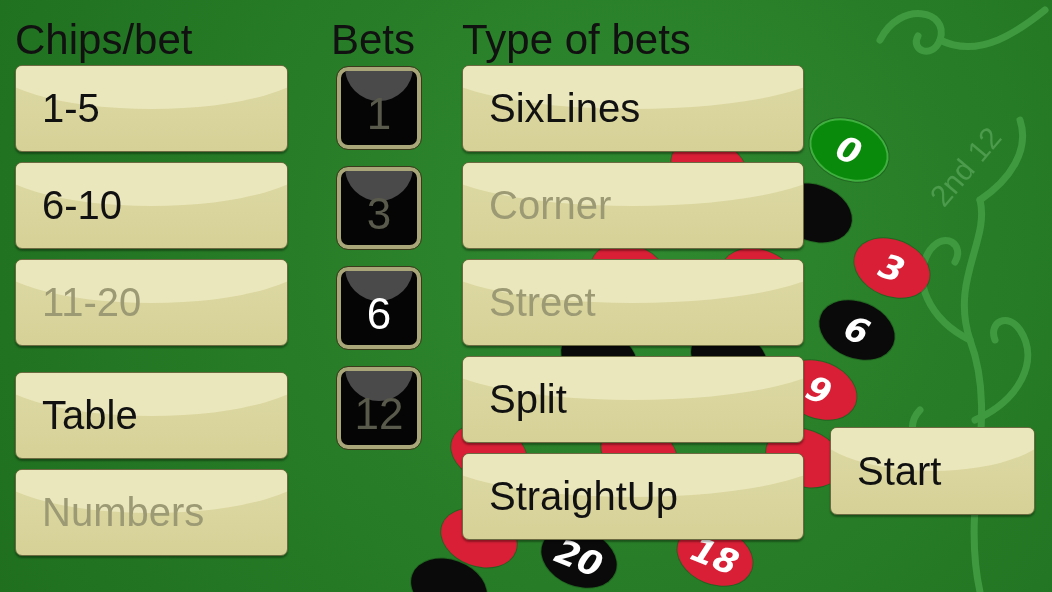 The width and height of the screenshot is (1052, 592). I want to click on column-heading: Type of bets, so click(577, 40).